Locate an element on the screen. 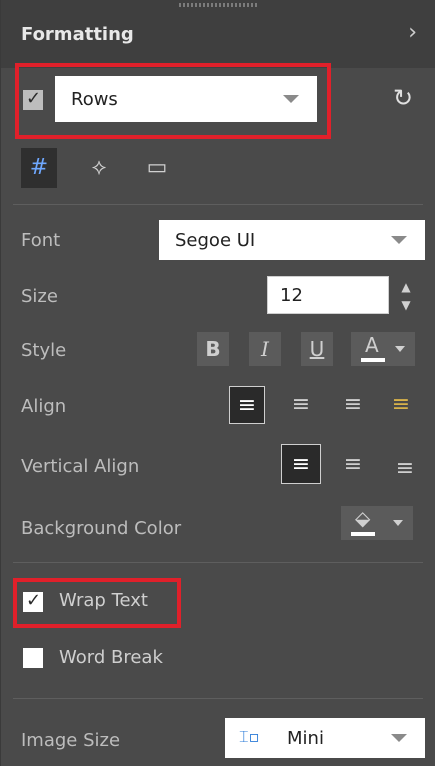 The image size is (435, 766). font-select: Segoe UI is located at coordinates (292, 240).